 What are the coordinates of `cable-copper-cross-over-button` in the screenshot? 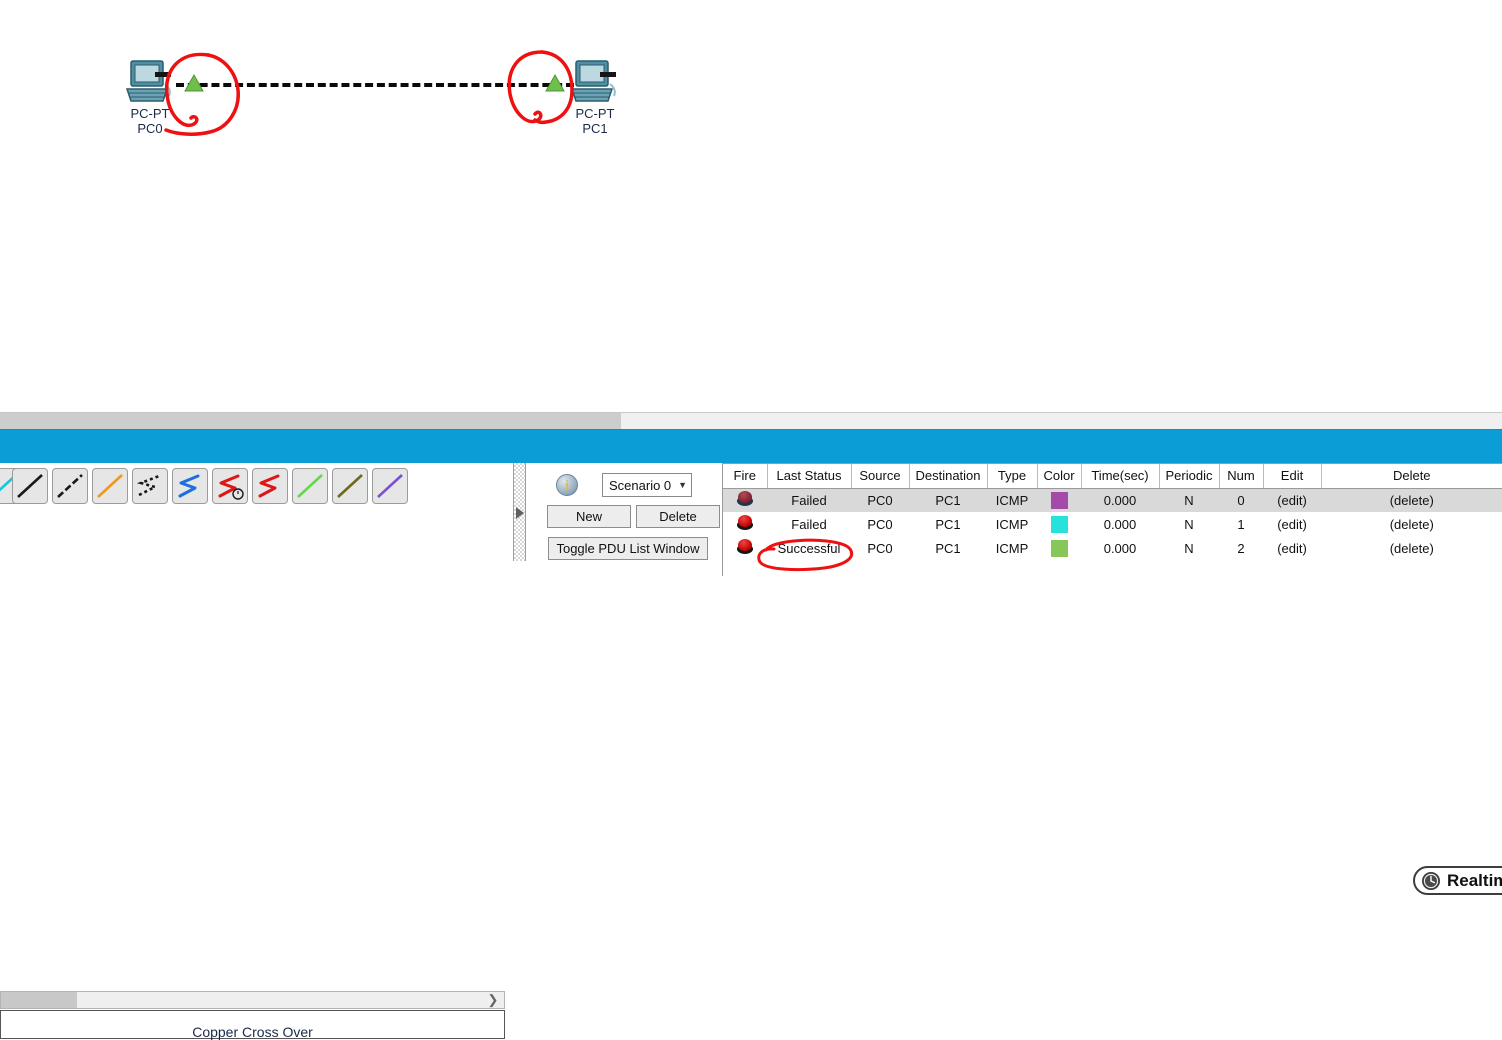 It's located at (110, 486).